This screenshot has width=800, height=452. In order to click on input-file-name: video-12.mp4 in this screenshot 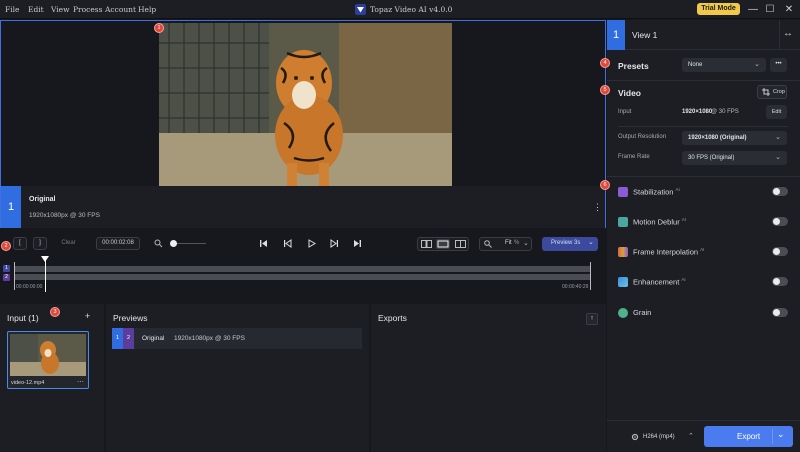, I will do `click(28, 383)`.